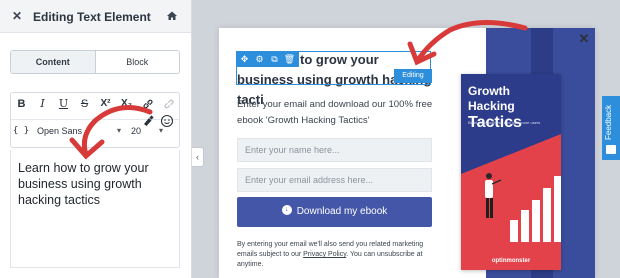 The image size is (620, 278). What do you see at coordinates (92, 17) in the screenshot?
I see `panel-title: Editing Text Element` at bounding box center [92, 17].